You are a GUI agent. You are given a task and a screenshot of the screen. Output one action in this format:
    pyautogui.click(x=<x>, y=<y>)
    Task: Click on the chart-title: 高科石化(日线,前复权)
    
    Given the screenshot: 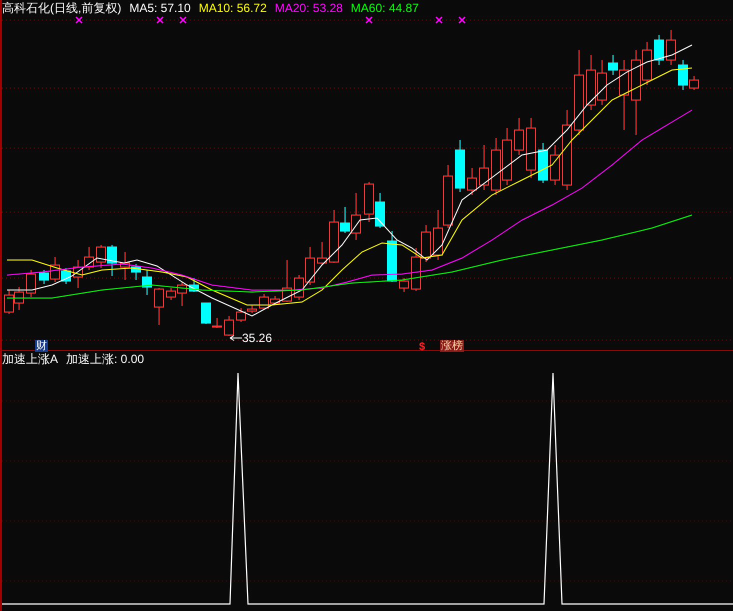 What is the action you would take?
    pyautogui.click(x=62, y=8)
    